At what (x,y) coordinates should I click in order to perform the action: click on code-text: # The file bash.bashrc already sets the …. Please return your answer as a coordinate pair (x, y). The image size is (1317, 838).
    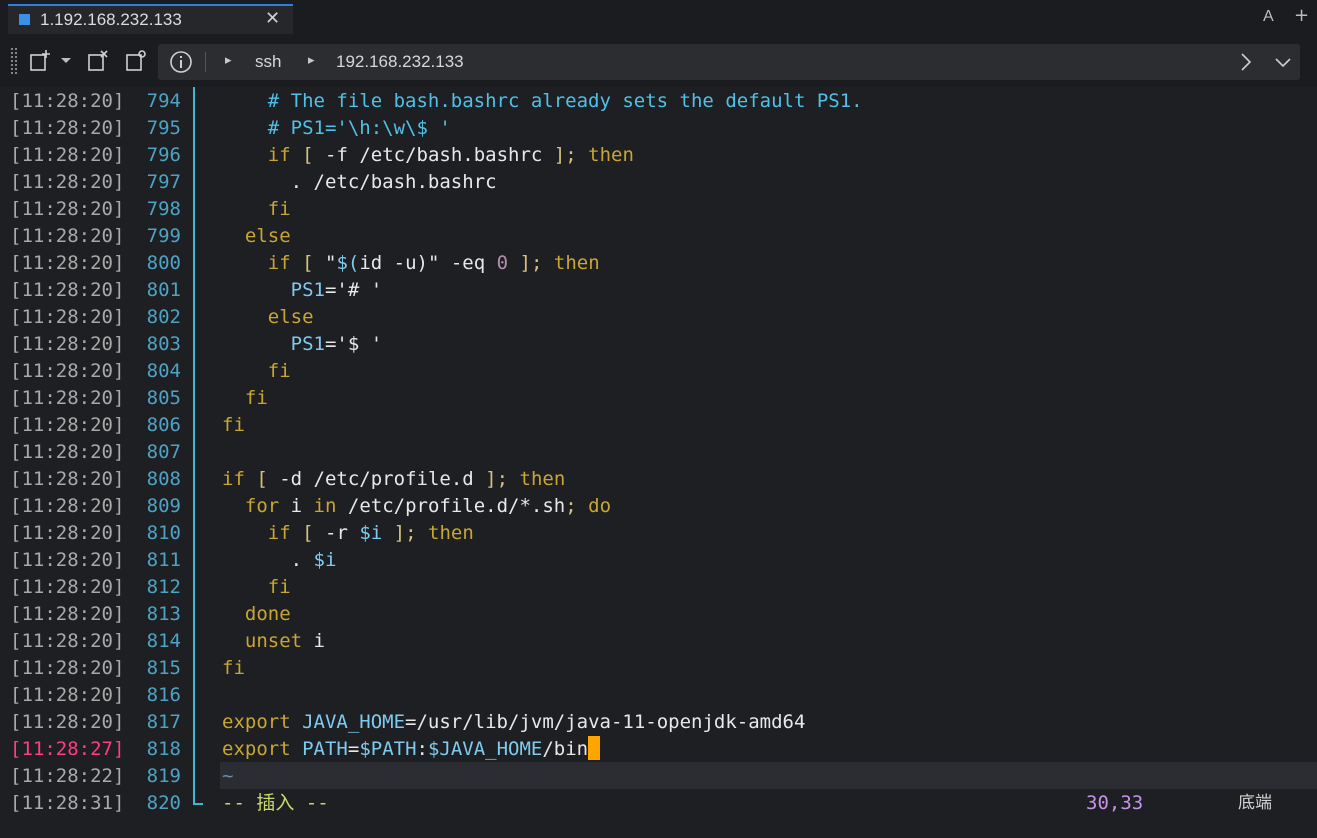
    Looking at the image, I should click on (542, 101).